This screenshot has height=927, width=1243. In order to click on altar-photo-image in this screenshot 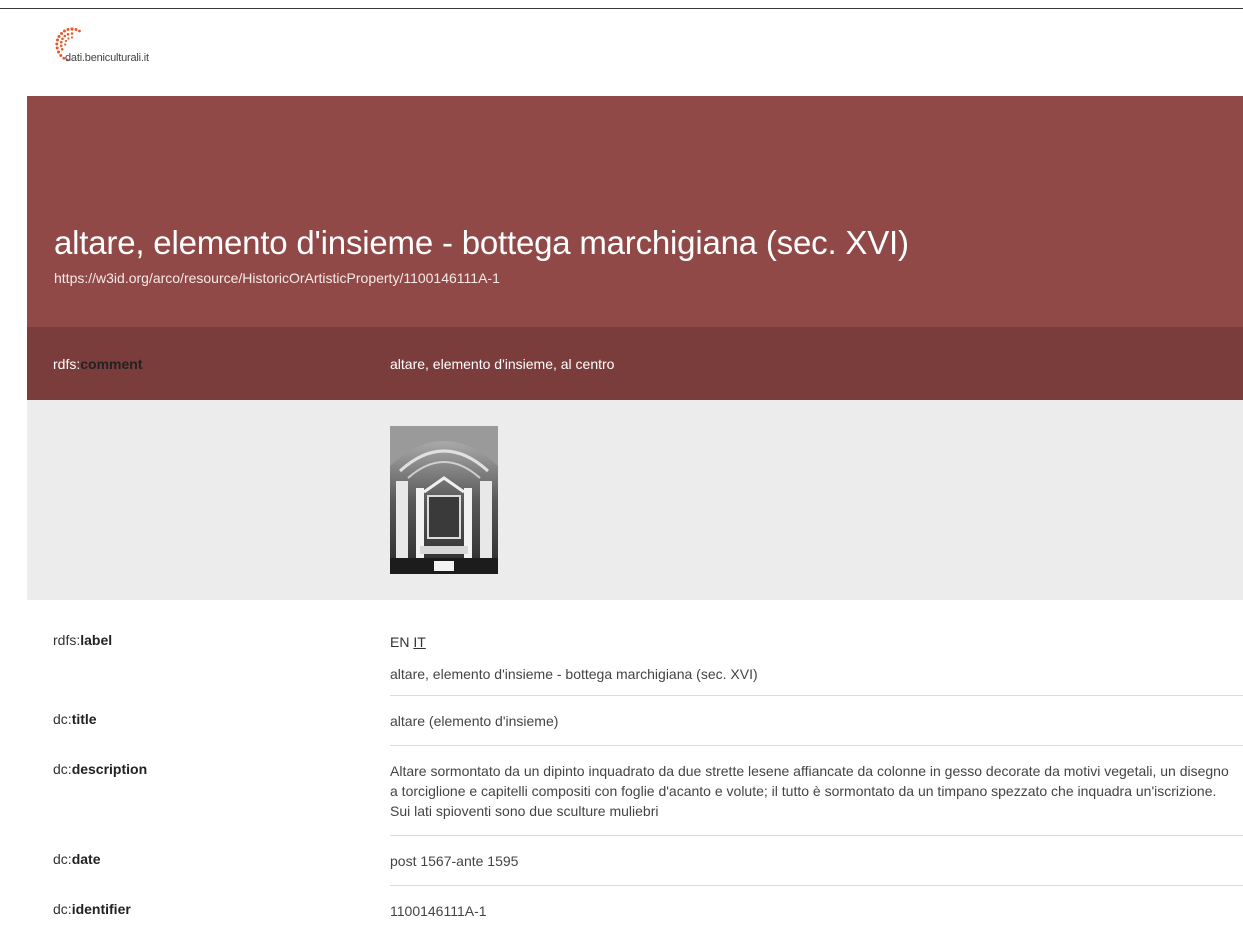, I will do `click(444, 500)`.